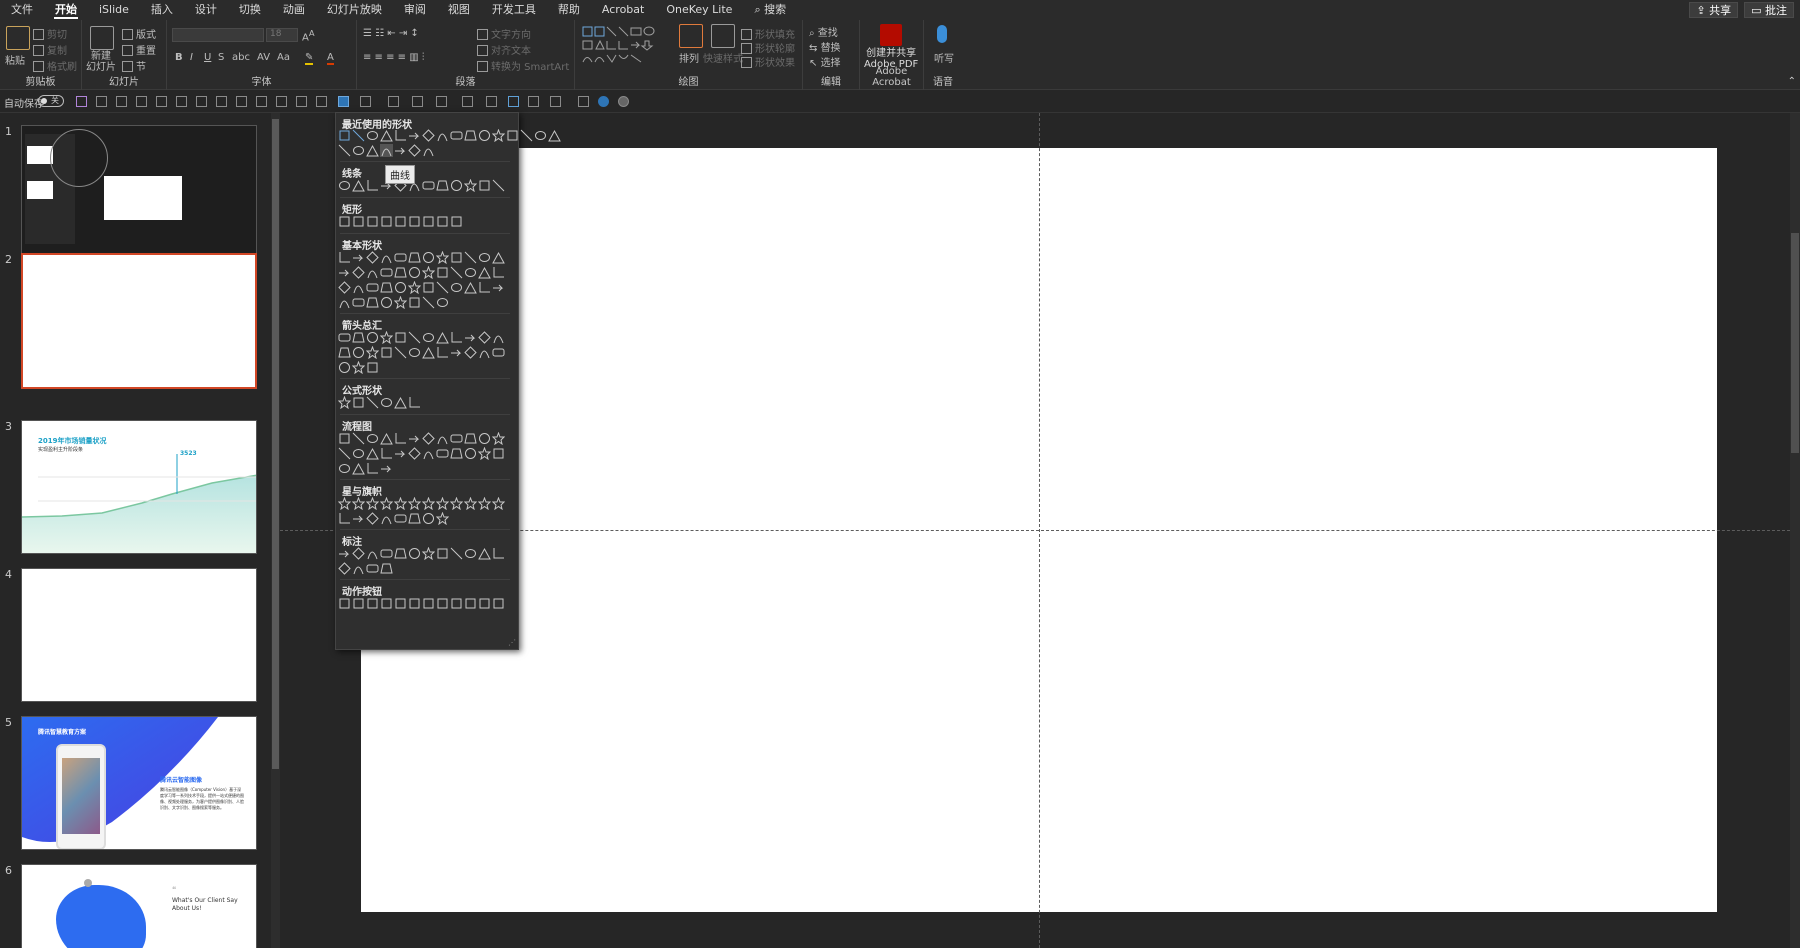 The height and width of the screenshot is (948, 1800). I want to click on format-painter-button: 格式刷, so click(55, 65).